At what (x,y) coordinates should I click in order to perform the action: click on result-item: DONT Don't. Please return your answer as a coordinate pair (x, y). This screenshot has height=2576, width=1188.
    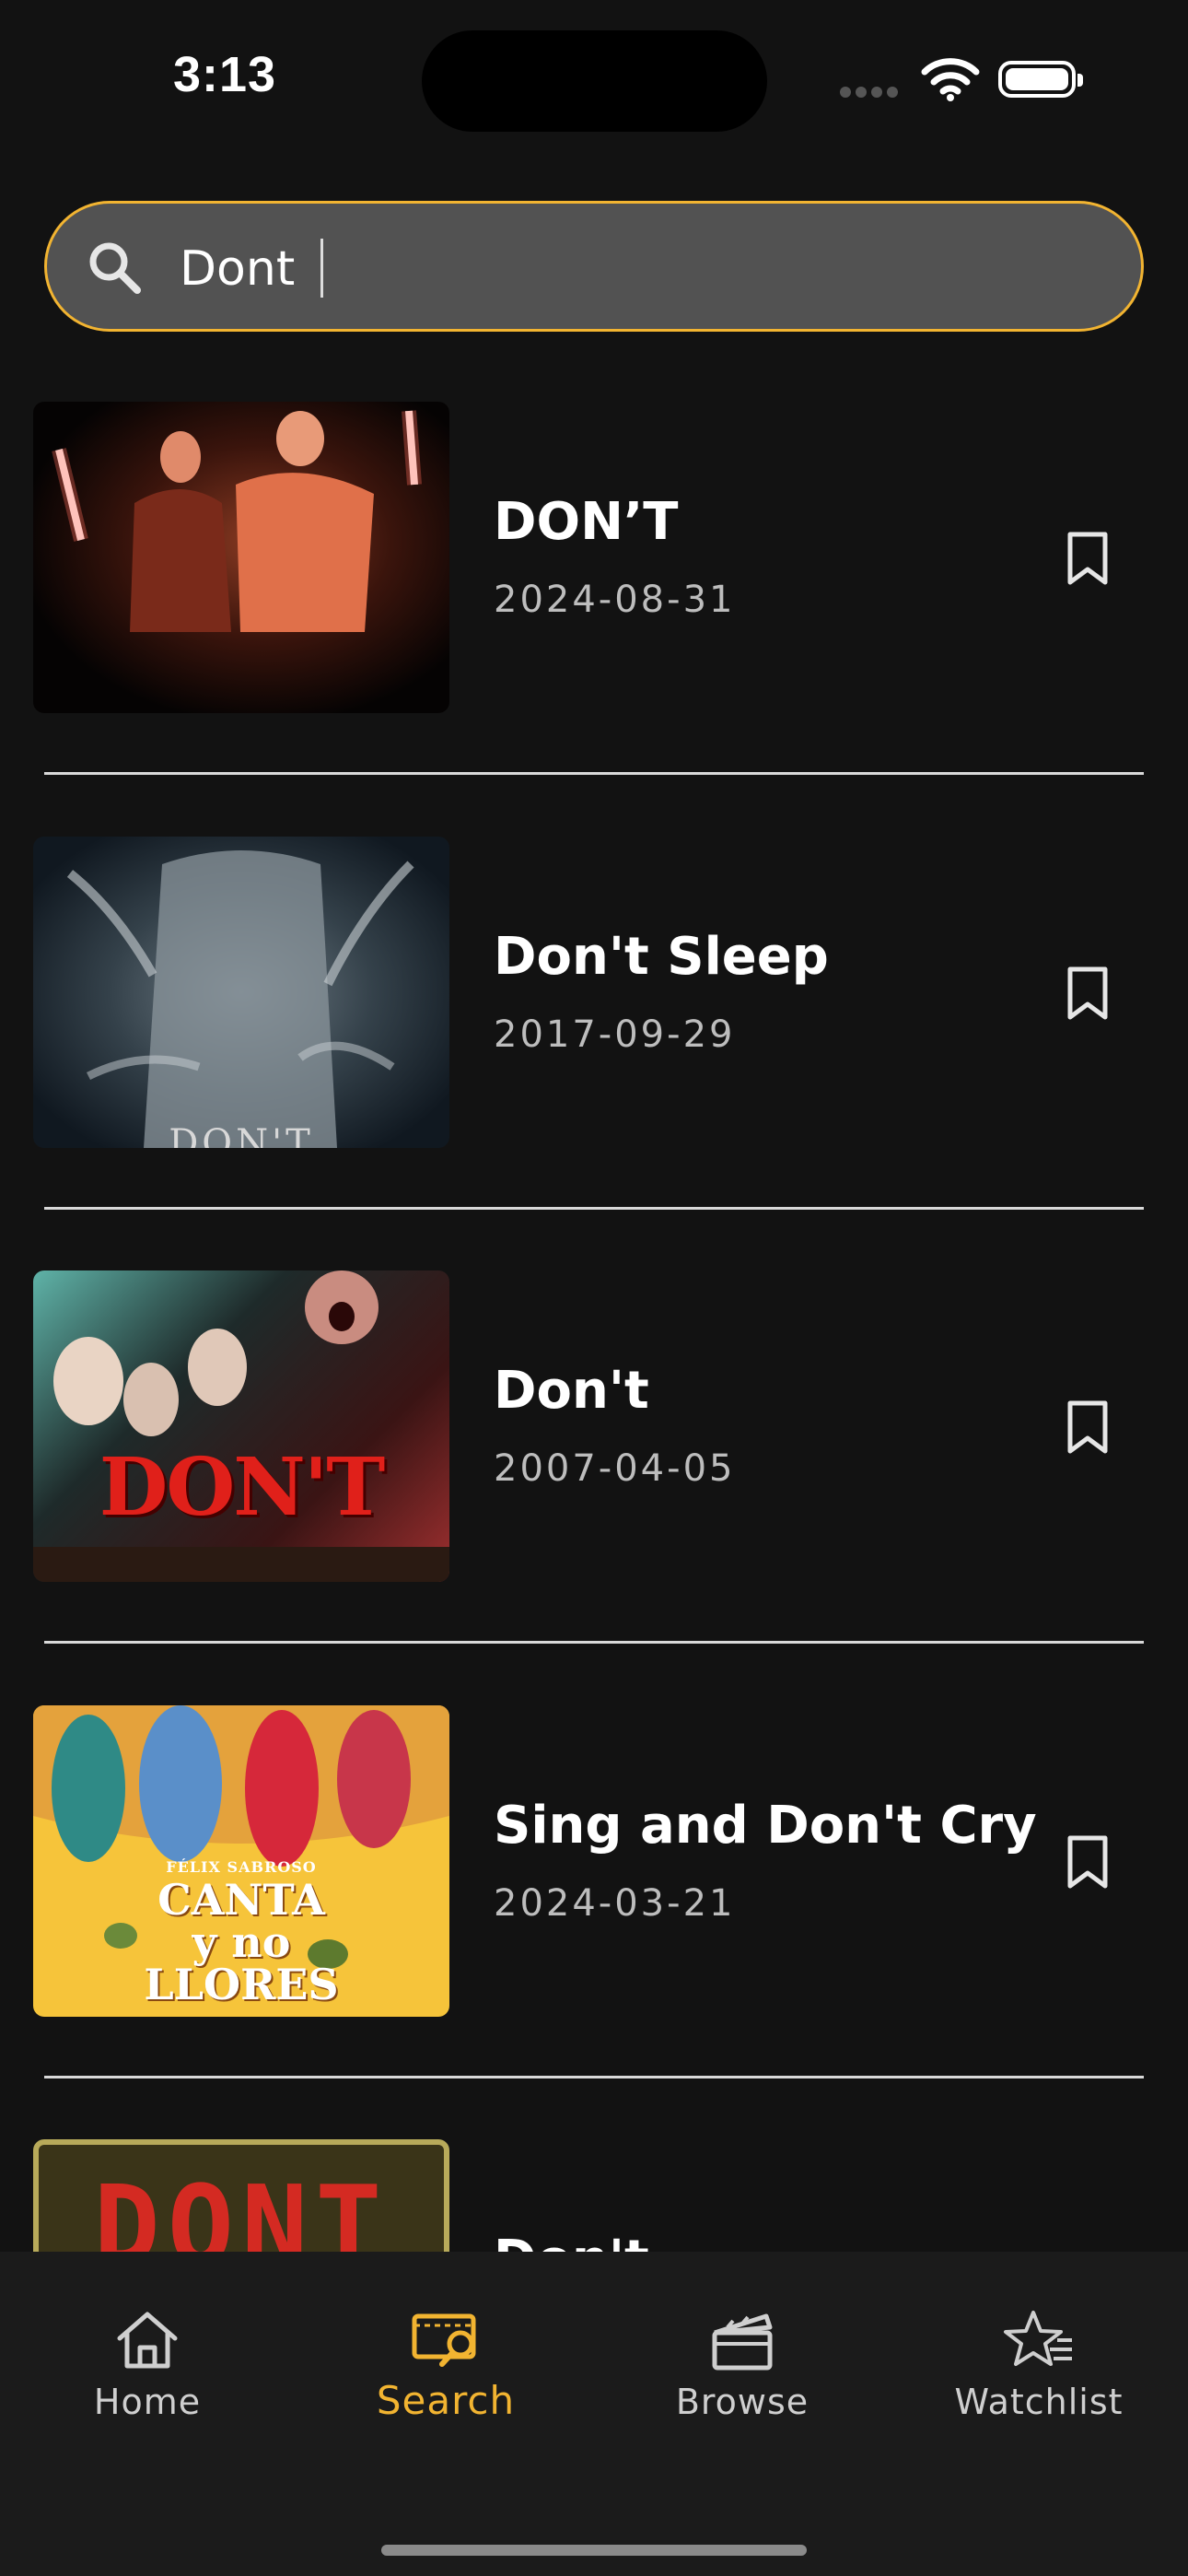
    Looking at the image, I should click on (594, 2195).